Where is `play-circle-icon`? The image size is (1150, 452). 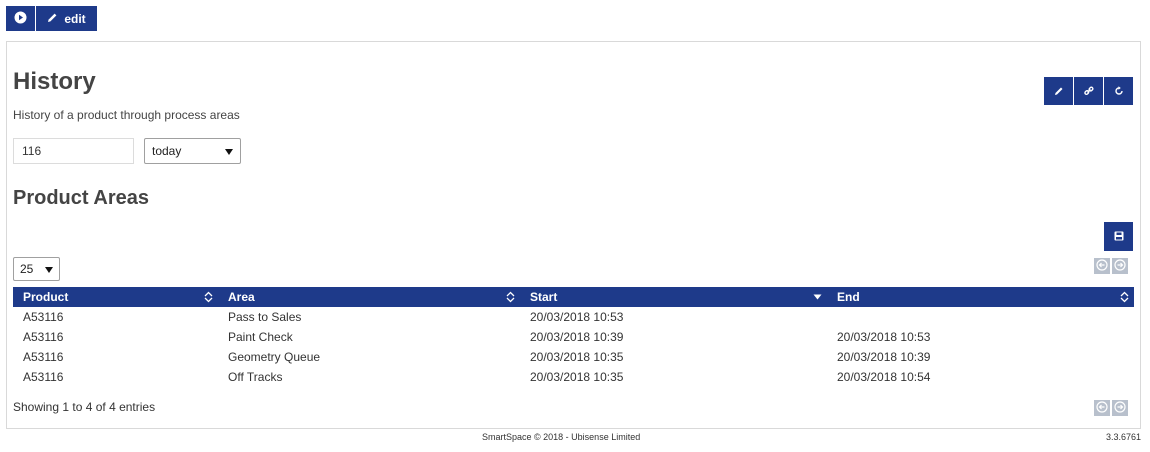
play-circle-icon is located at coordinates (20, 19).